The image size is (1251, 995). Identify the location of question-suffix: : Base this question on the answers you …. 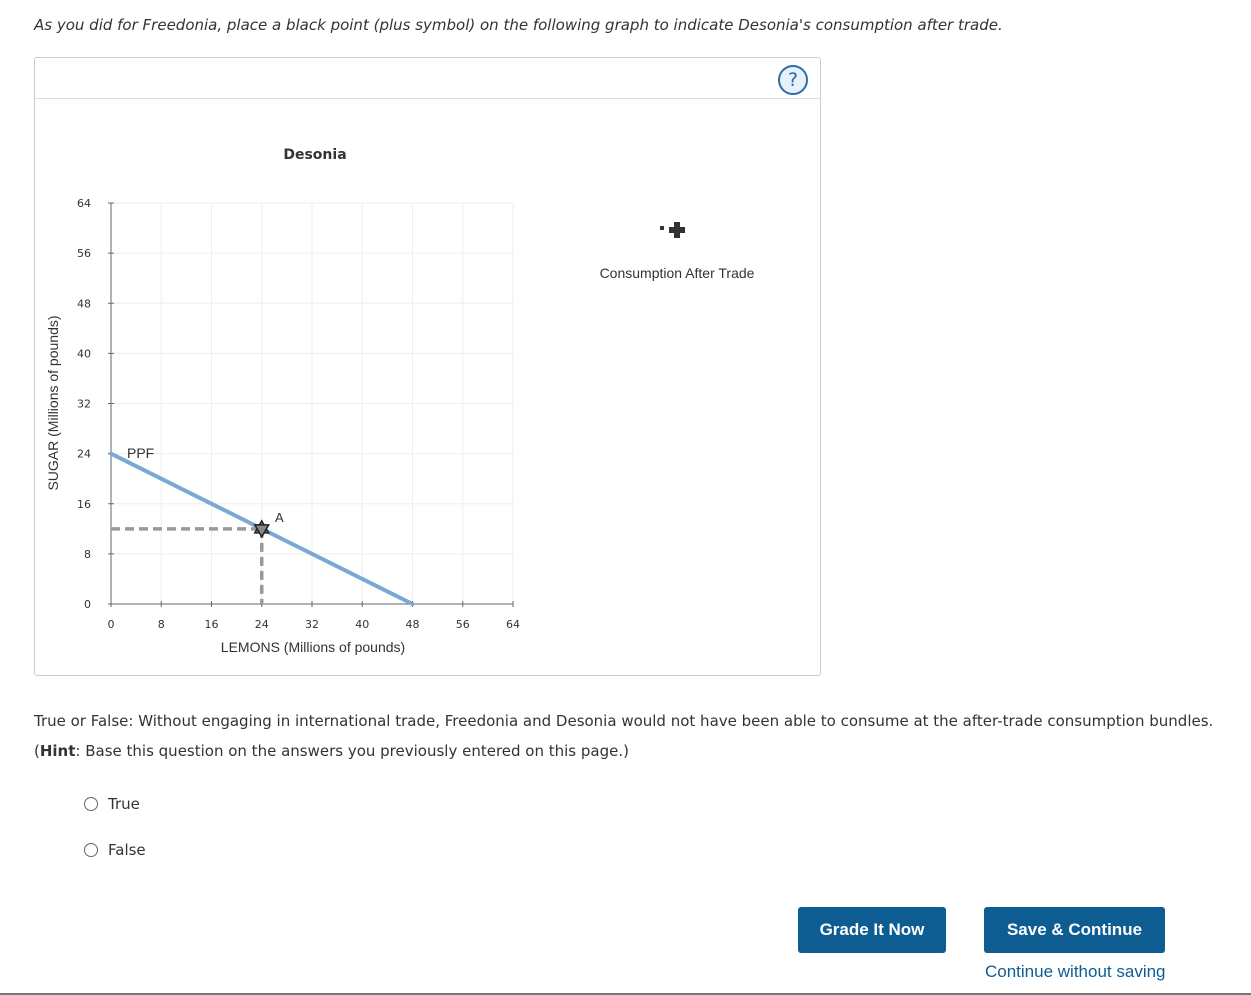
(352, 751).